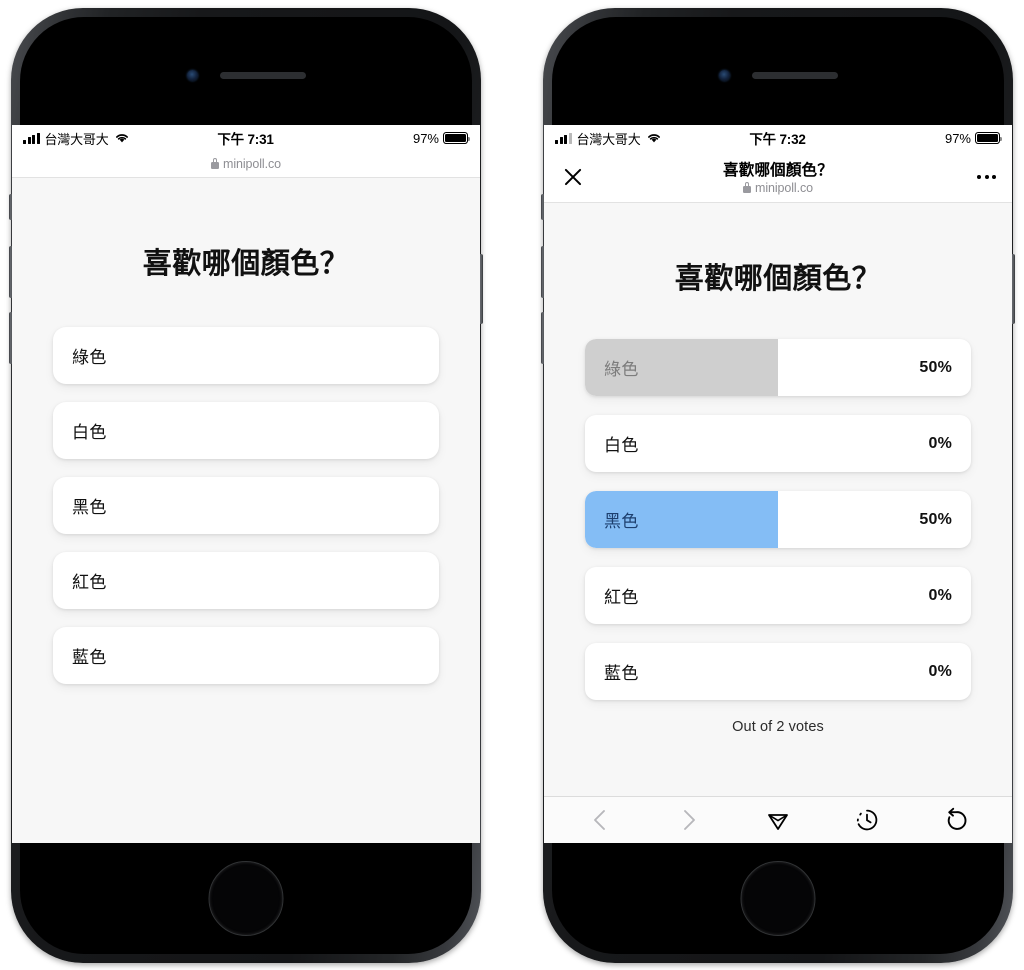 This screenshot has height=970, width=1024. What do you see at coordinates (246, 580) in the screenshot?
I see `poll-option-red: 紅色` at bounding box center [246, 580].